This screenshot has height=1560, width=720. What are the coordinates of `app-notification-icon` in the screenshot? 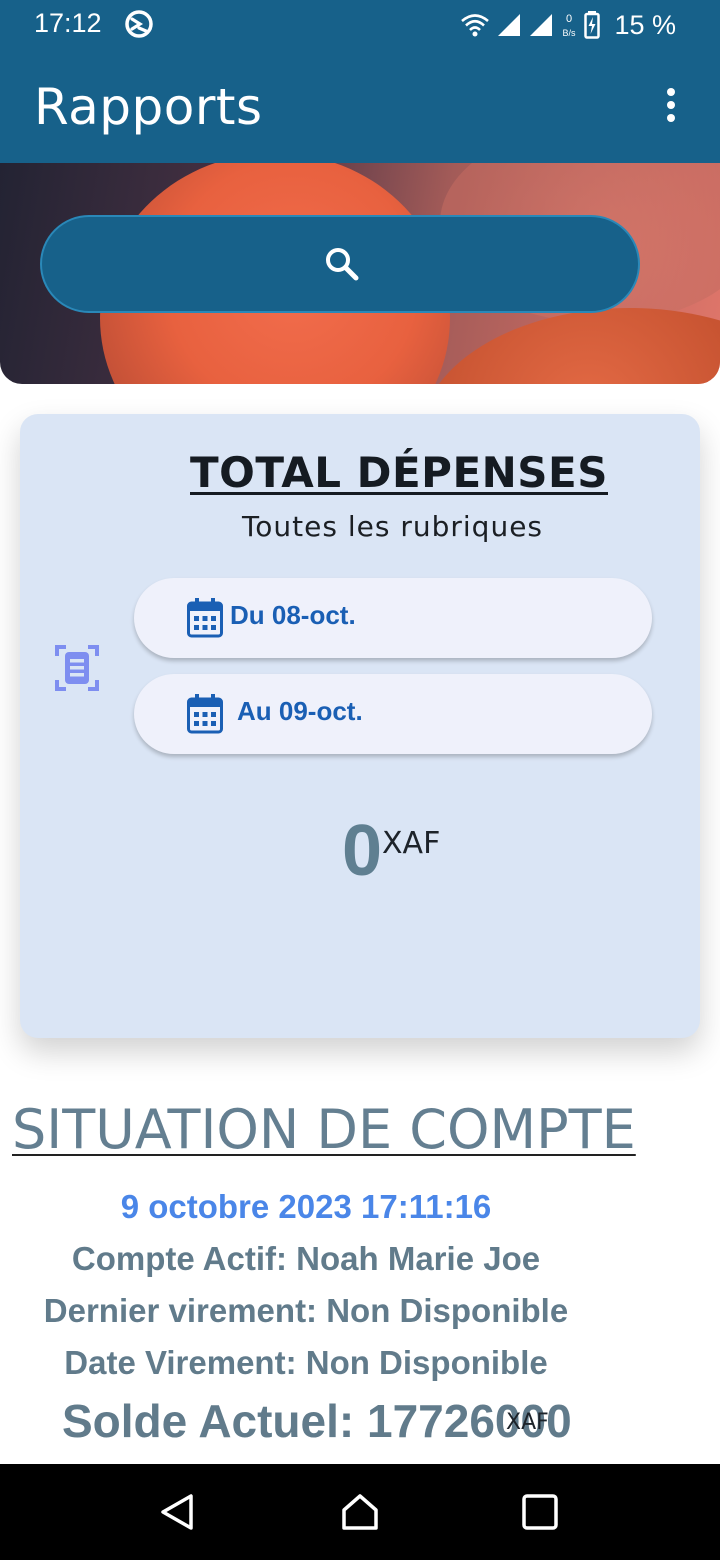 It's located at (139, 24).